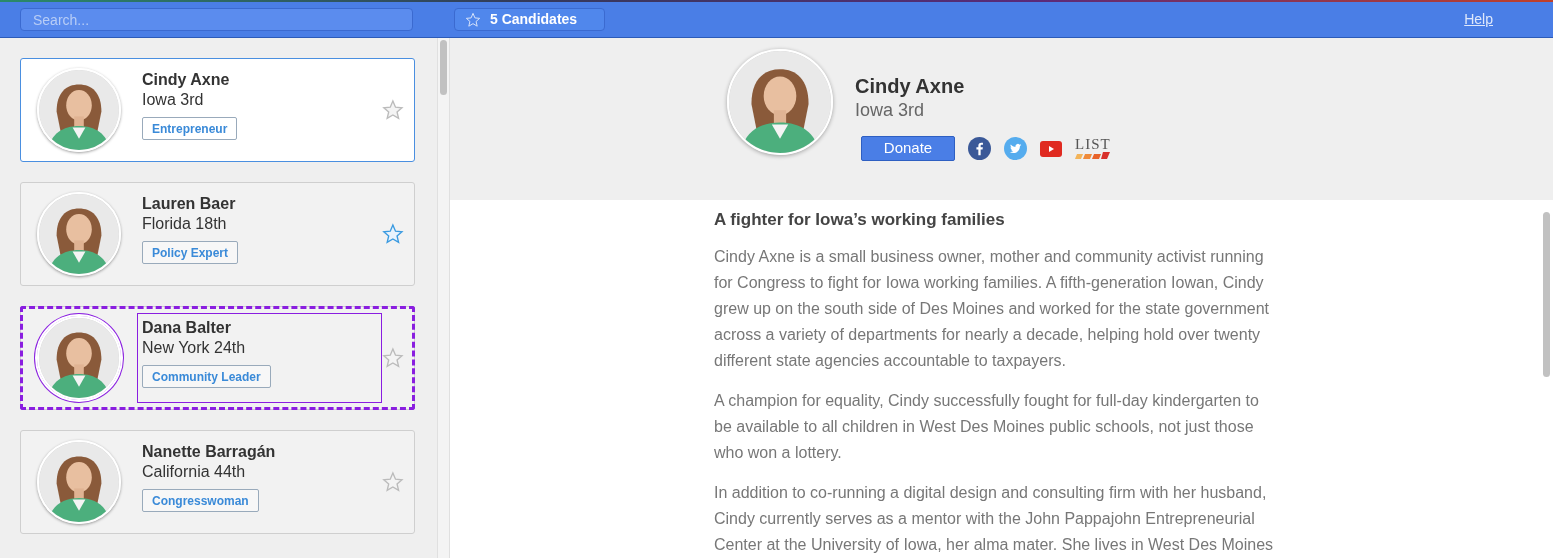 This screenshot has width=1553, height=558. What do you see at coordinates (209, 452) in the screenshot?
I see `candidate-name: Nanette Barragán` at bounding box center [209, 452].